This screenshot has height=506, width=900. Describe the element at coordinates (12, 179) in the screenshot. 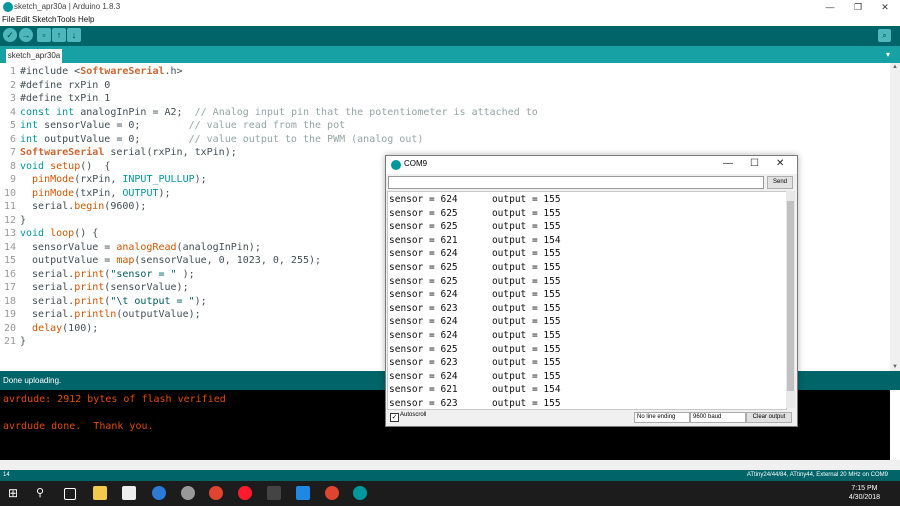

I see `line-number: 9` at that location.